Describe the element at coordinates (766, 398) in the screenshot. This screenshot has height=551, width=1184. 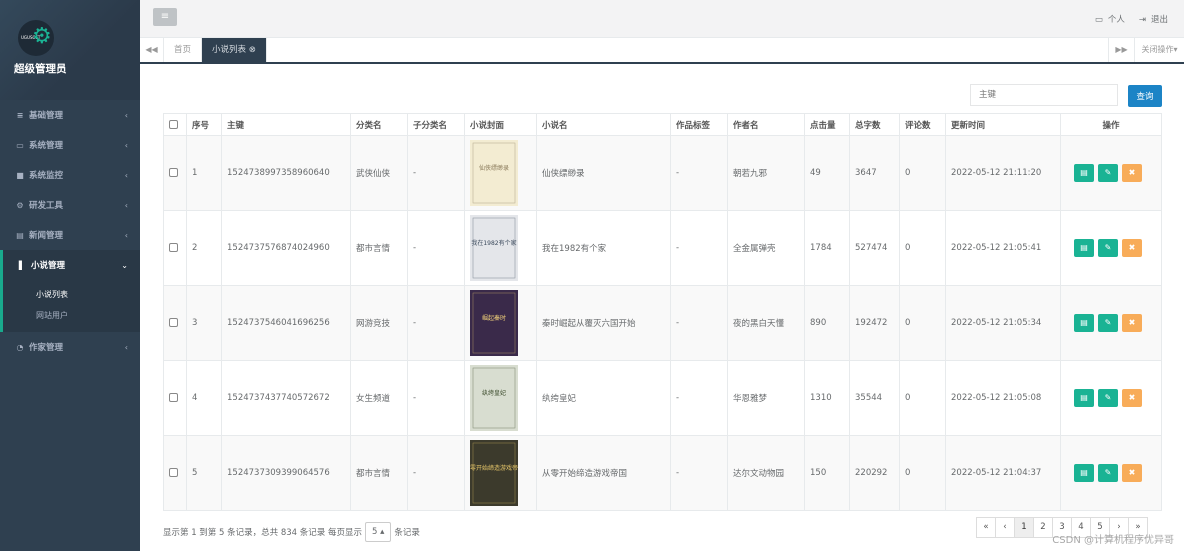
I see `cell-author: 华恩雅梦` at that location.